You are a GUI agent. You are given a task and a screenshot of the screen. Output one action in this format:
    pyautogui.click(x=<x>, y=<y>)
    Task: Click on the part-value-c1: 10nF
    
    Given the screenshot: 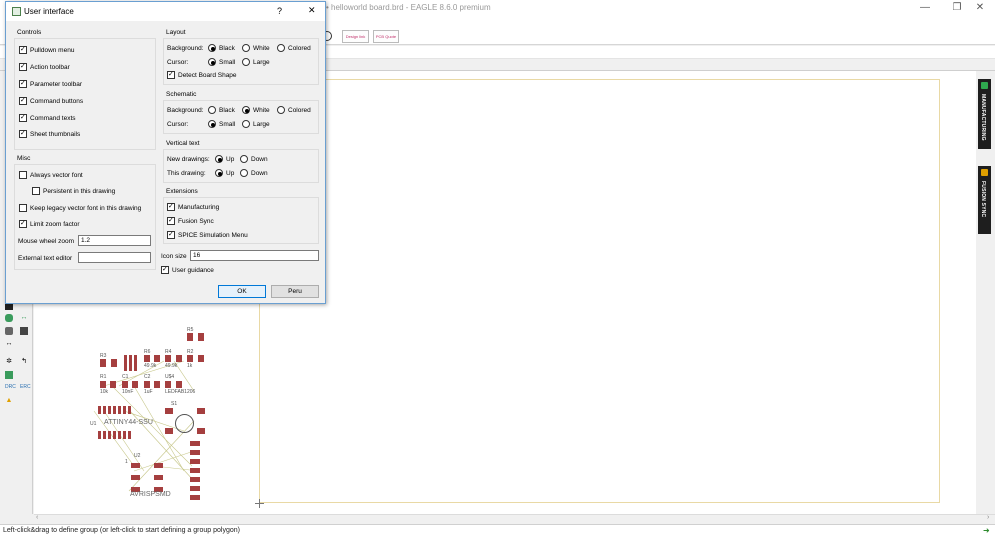 What is the action you would take?
    pyautogui.click(x=128, y=392)
    